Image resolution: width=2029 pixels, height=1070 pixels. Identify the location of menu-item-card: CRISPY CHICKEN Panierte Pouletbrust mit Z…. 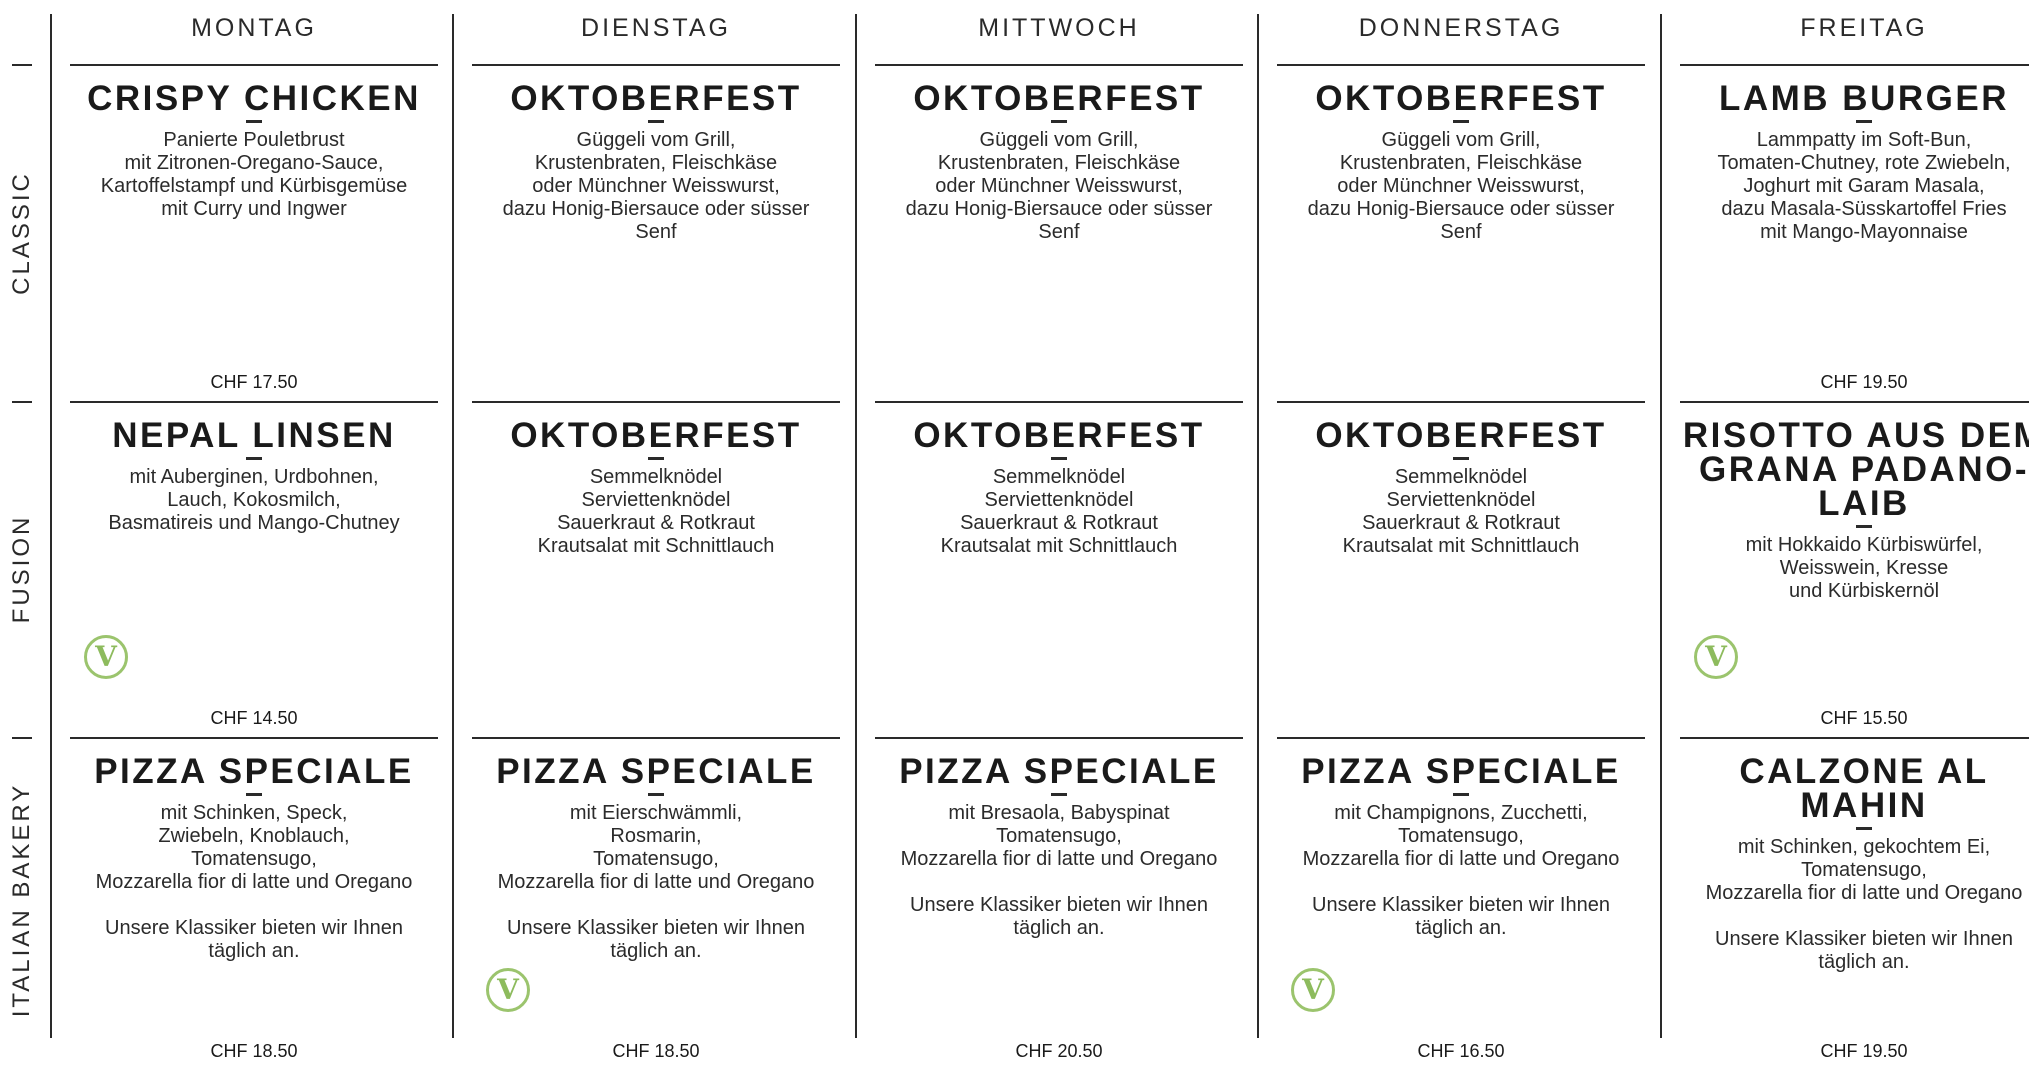
(254, 232).